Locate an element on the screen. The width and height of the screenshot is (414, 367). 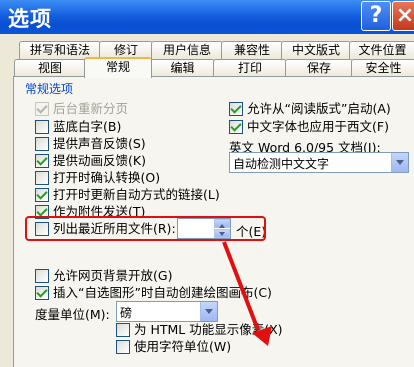
arrow-line is located at coordinates (241, 286).